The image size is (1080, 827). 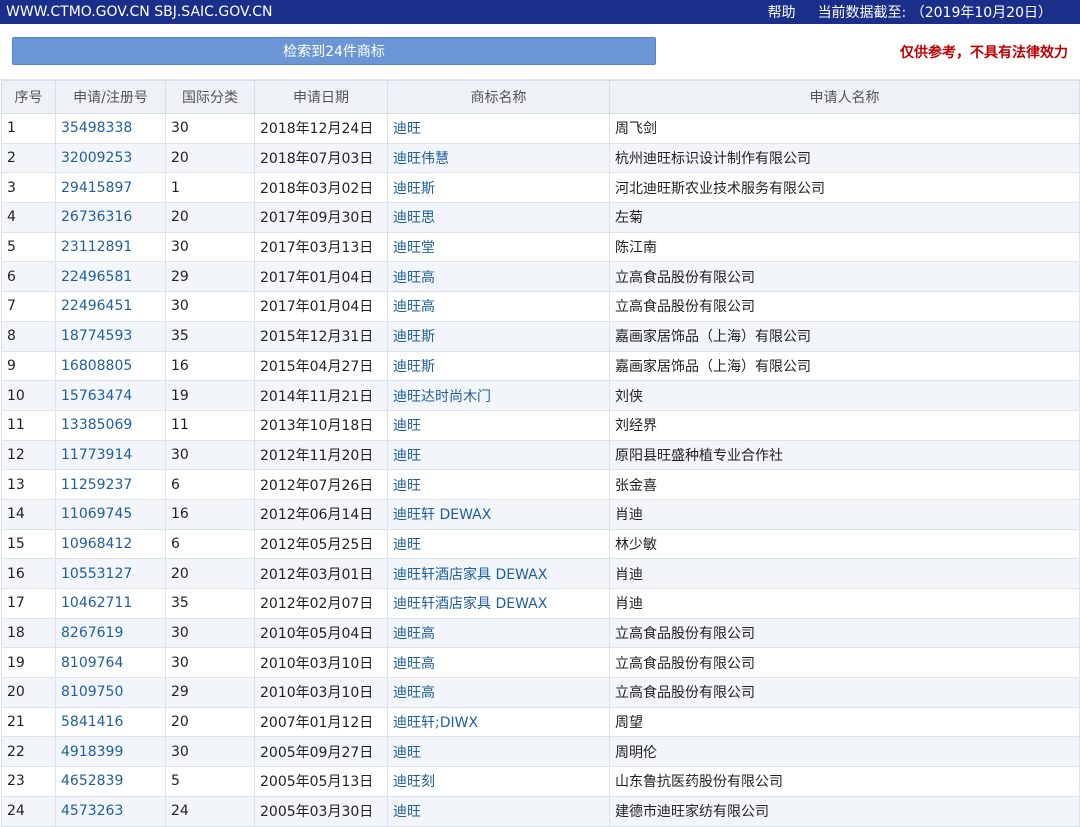 I want to click on mark-name-link: 迪旺堂, so click(x=498, y=247).